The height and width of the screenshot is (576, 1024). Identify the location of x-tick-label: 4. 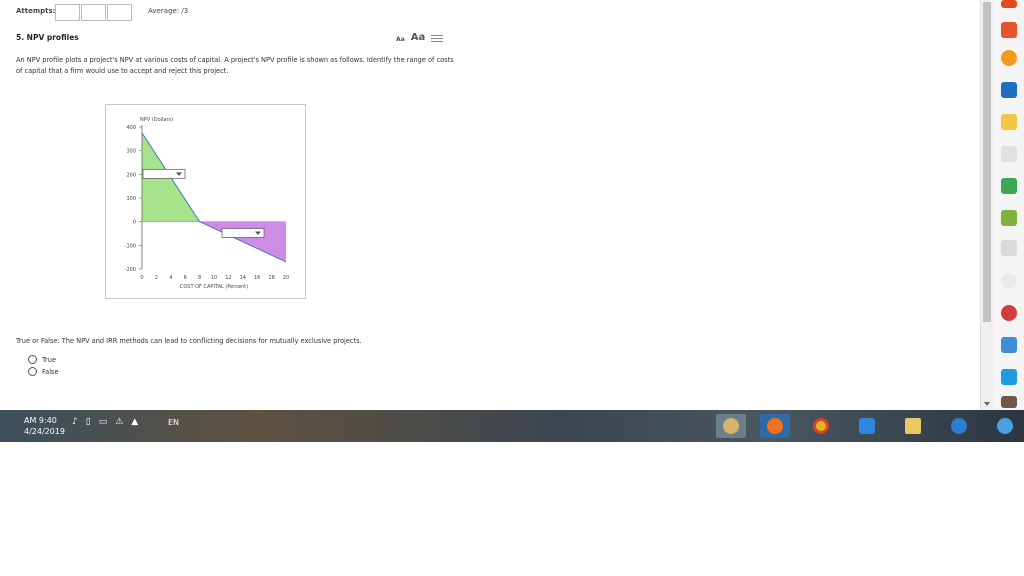
(170, 278).